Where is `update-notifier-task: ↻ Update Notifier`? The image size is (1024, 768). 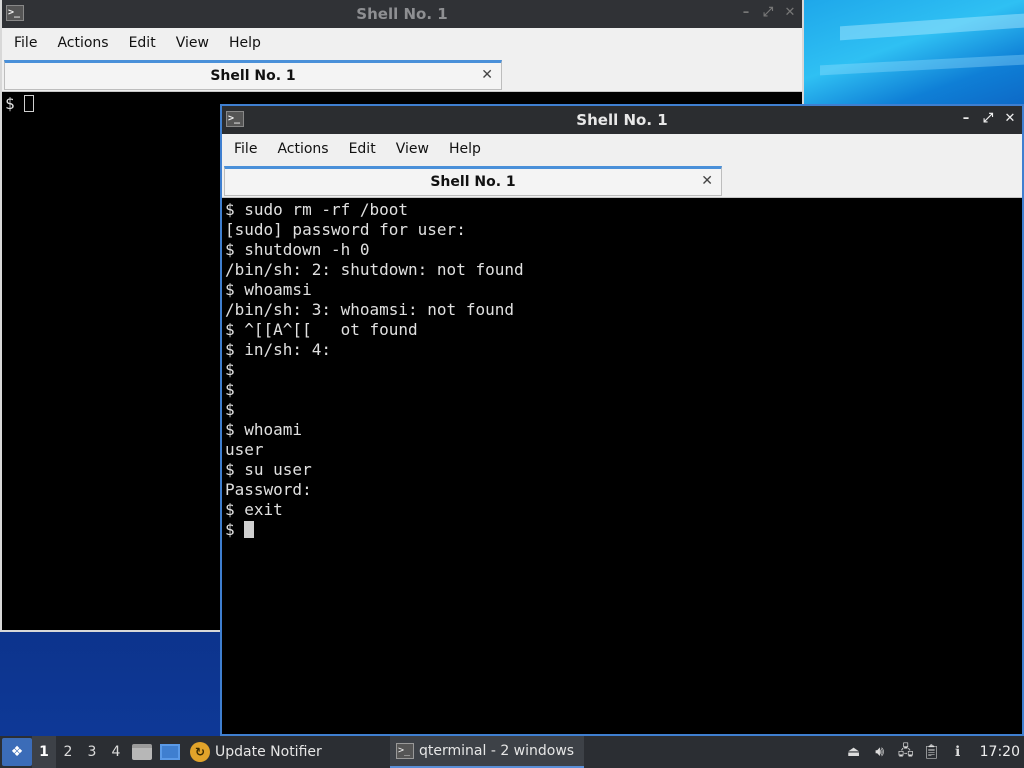
update-notifier-task: ↻ Update Notifier is located at coordinates (256, 752).